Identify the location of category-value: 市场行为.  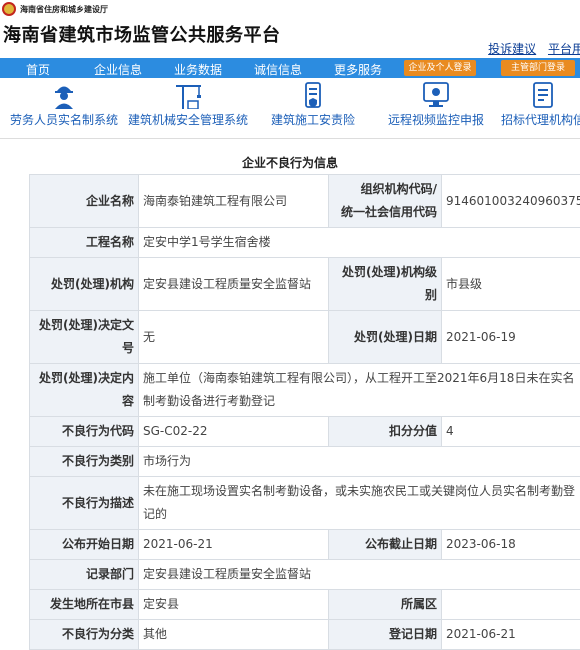
(359, 462).